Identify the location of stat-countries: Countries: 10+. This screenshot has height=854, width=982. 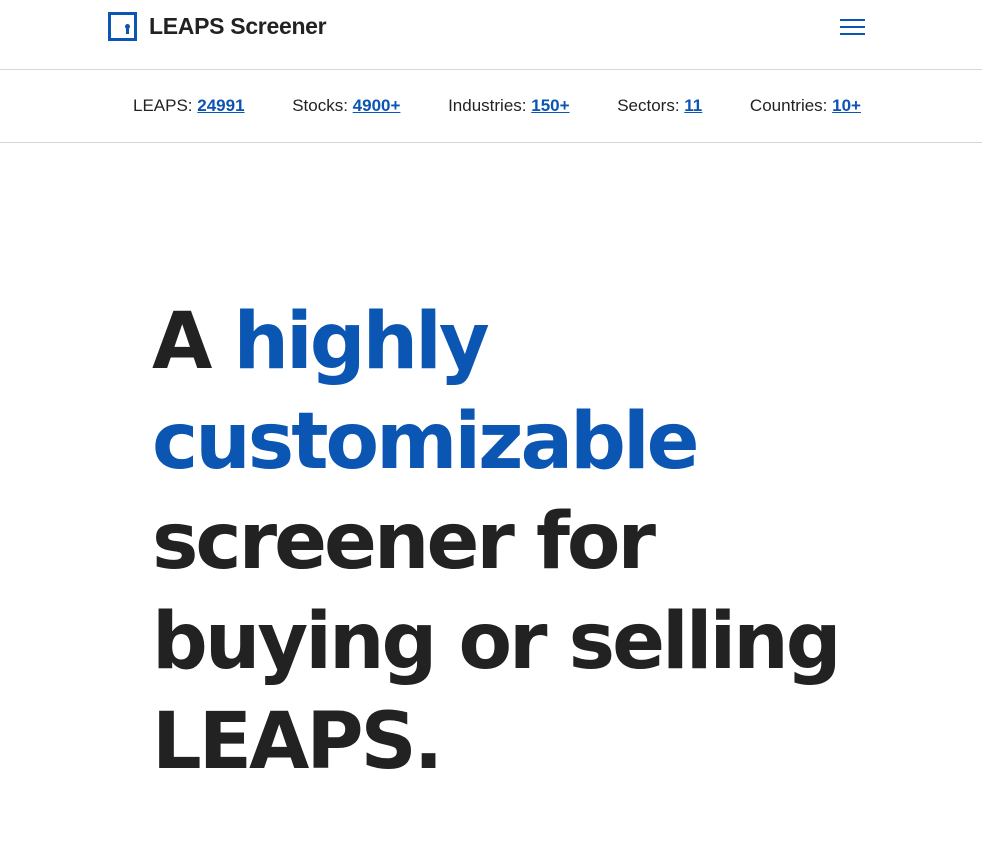
(805, 106).